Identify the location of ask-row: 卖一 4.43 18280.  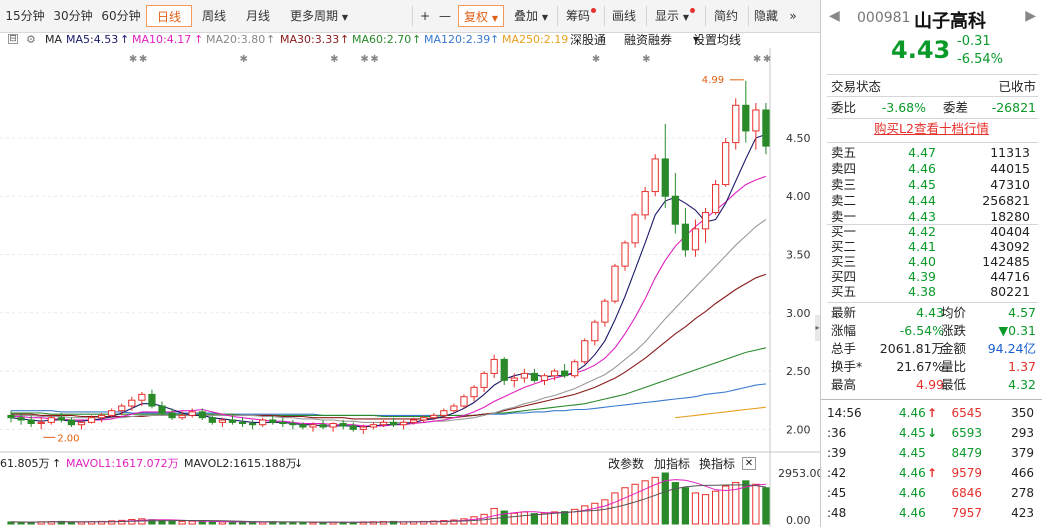
(933, 217).